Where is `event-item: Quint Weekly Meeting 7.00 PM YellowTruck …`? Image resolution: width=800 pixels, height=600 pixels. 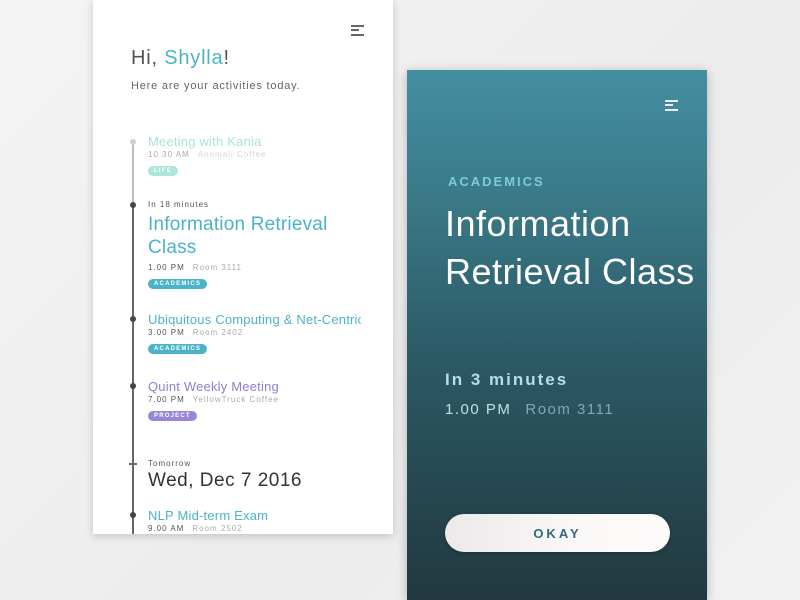 event-item: Quint Weekly Meeting 7.00 PM YellowTruck … is located at coordinates (258, 400).